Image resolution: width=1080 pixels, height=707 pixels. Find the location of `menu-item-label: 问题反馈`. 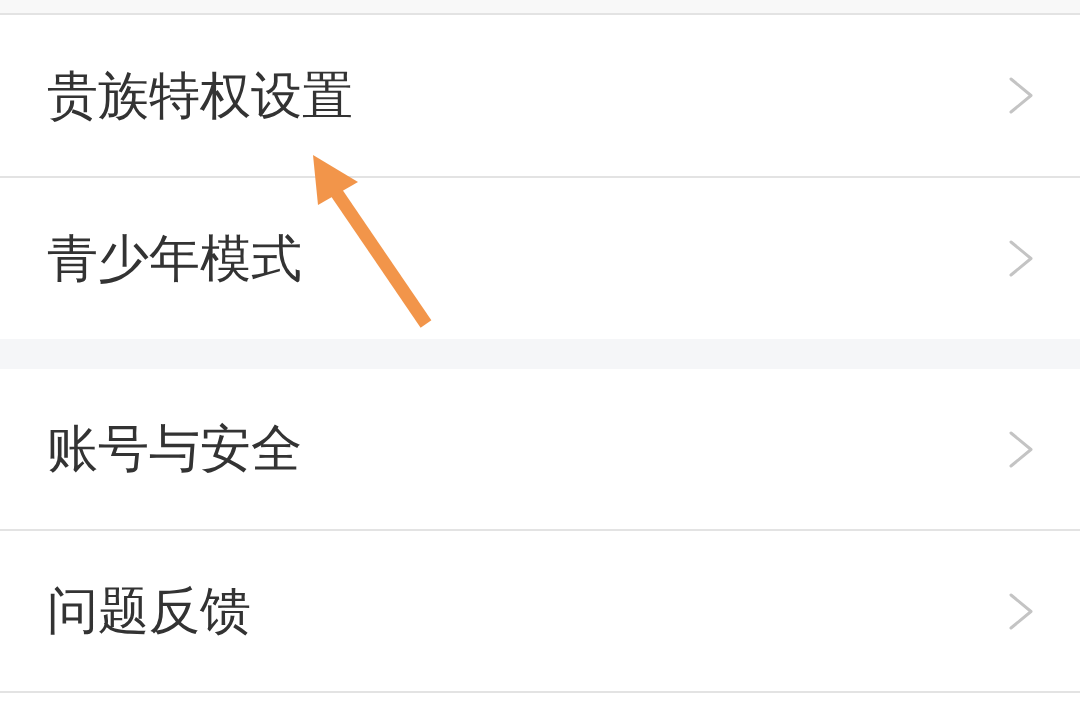

menu-item-label: 问题反馈 is located at coordinates (149, 611).